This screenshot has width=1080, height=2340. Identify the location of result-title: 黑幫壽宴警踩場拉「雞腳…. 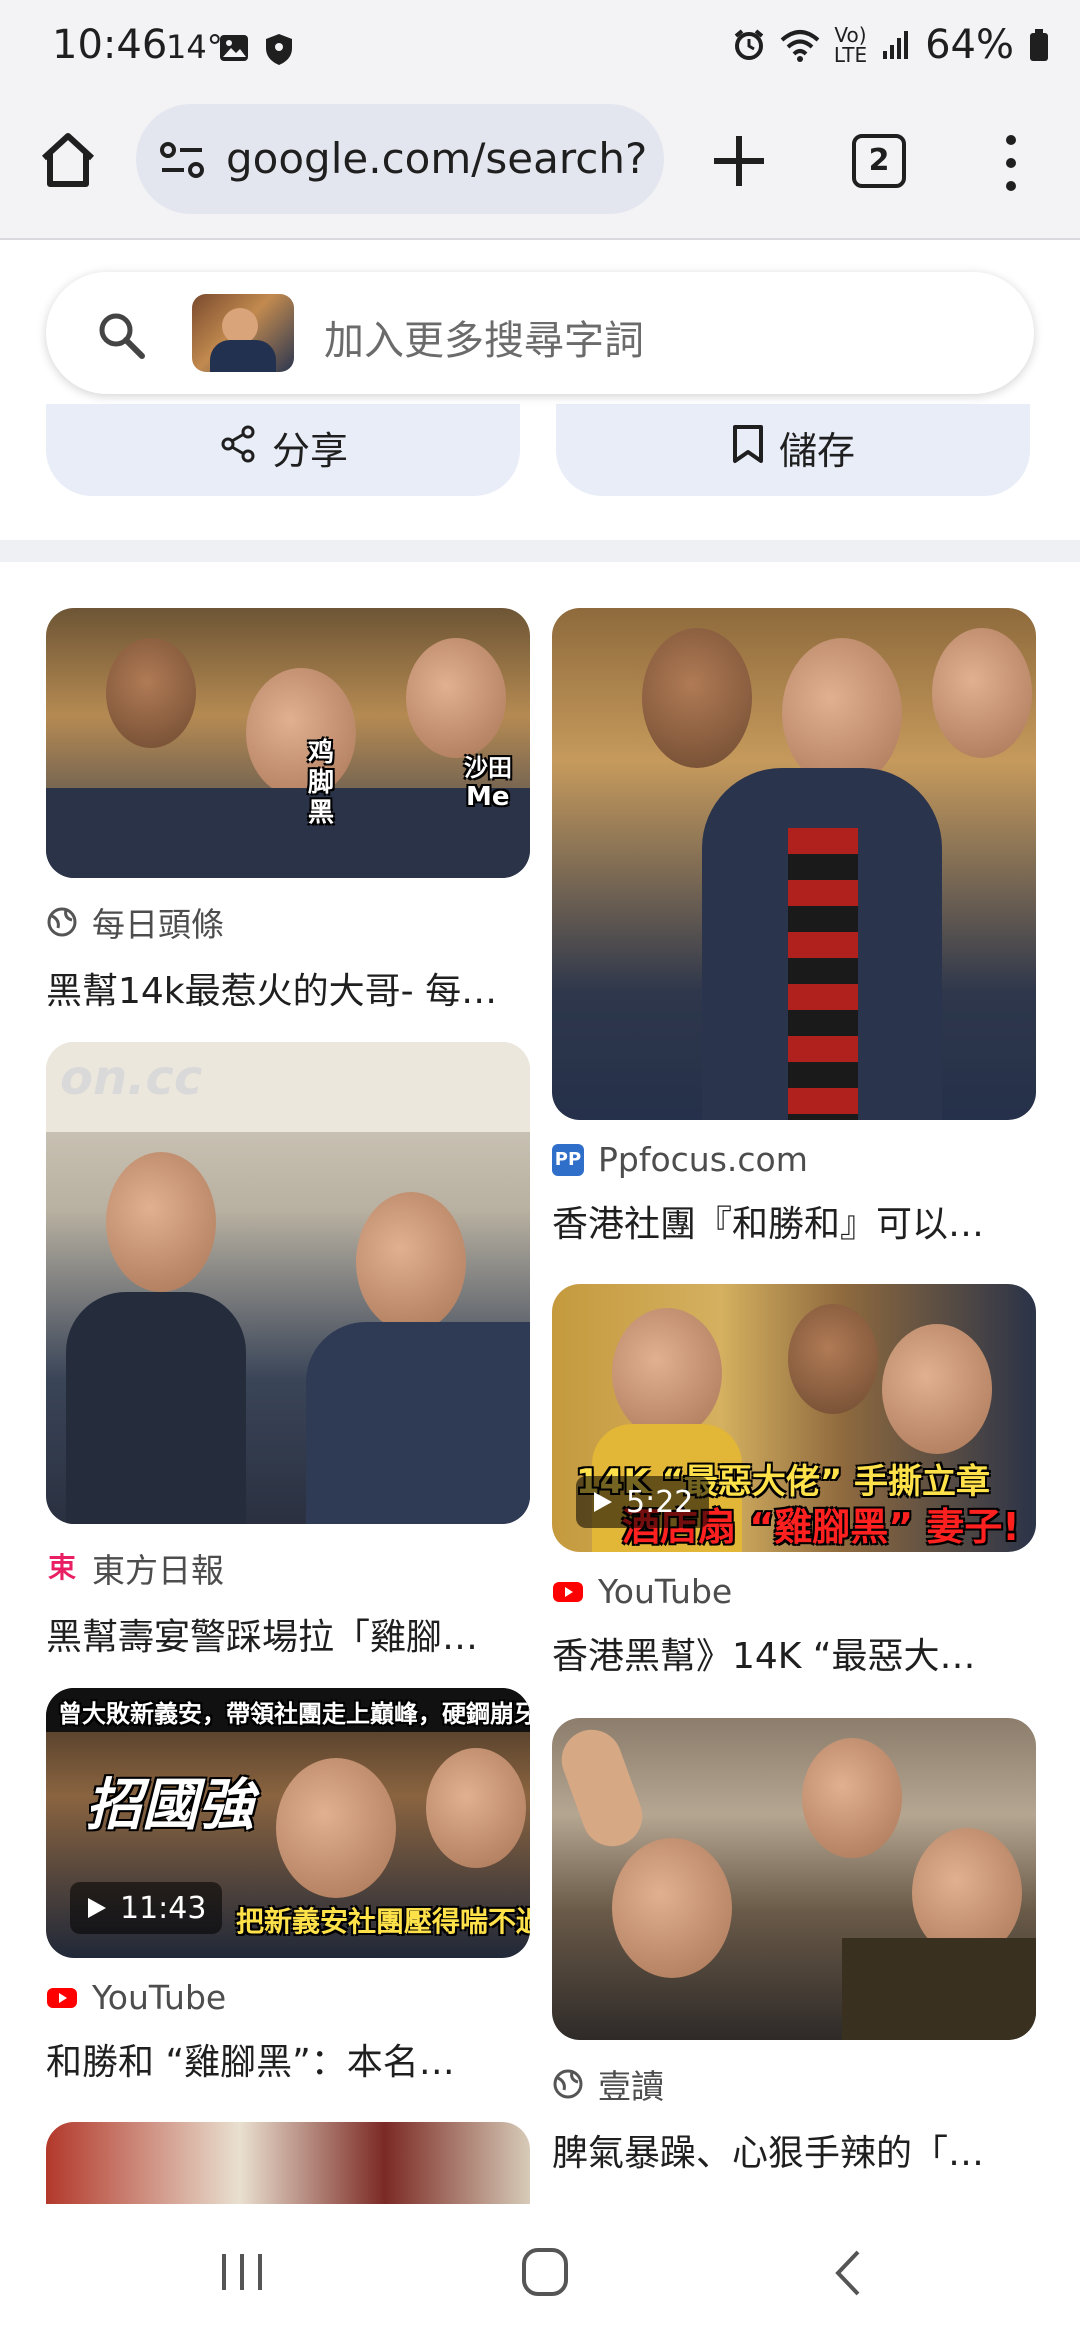
(288, 1634).